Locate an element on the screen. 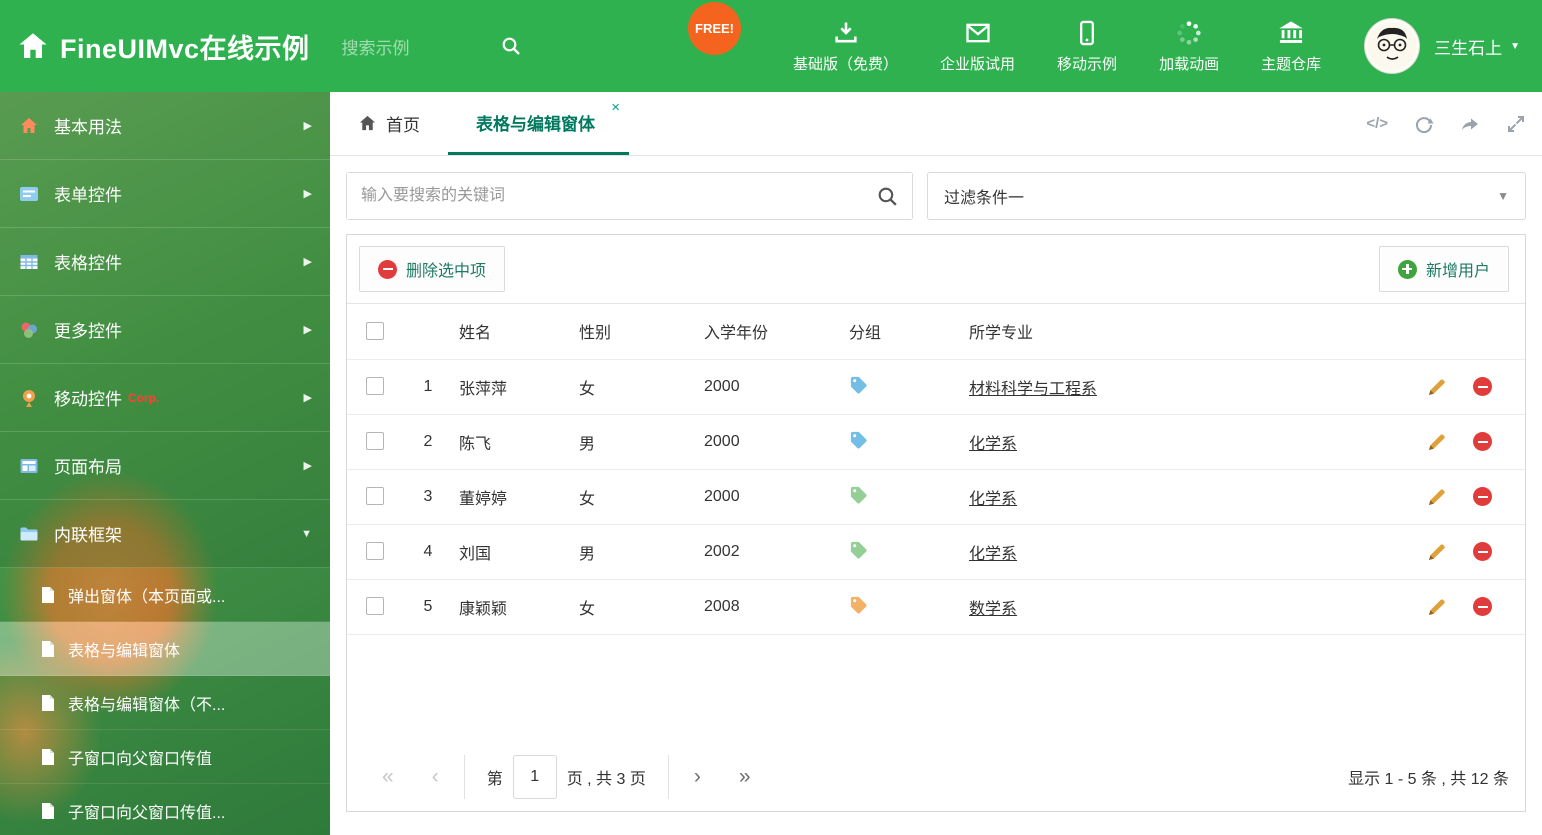  select-all-checkbox is located at coordinates (375, 331).